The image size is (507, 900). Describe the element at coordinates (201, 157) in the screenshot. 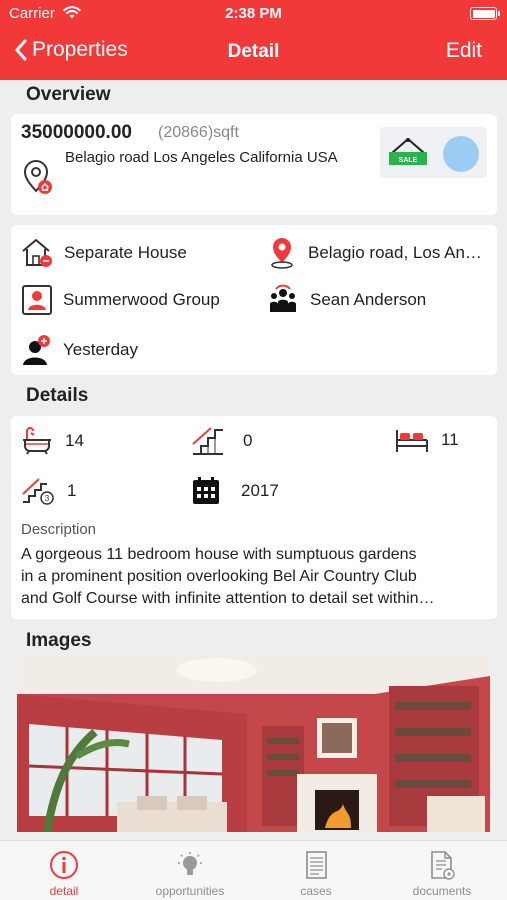

I see `property-address: Belagio road Los Angeles California USA` at that location.